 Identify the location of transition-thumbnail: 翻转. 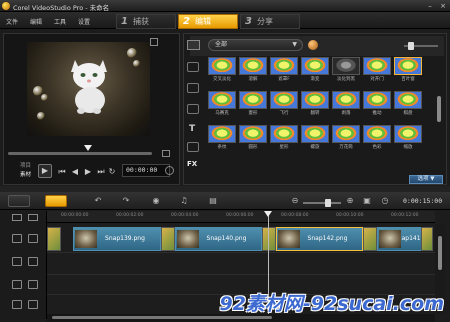
(315, 104).